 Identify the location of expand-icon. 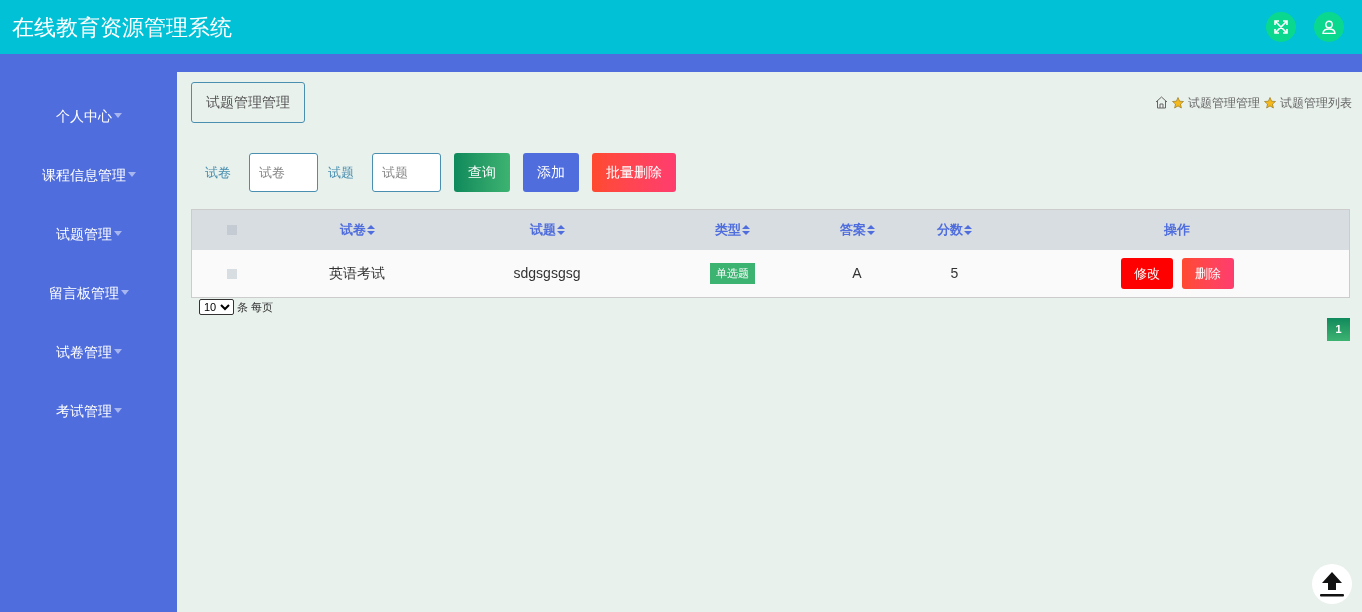
(1281, 27).